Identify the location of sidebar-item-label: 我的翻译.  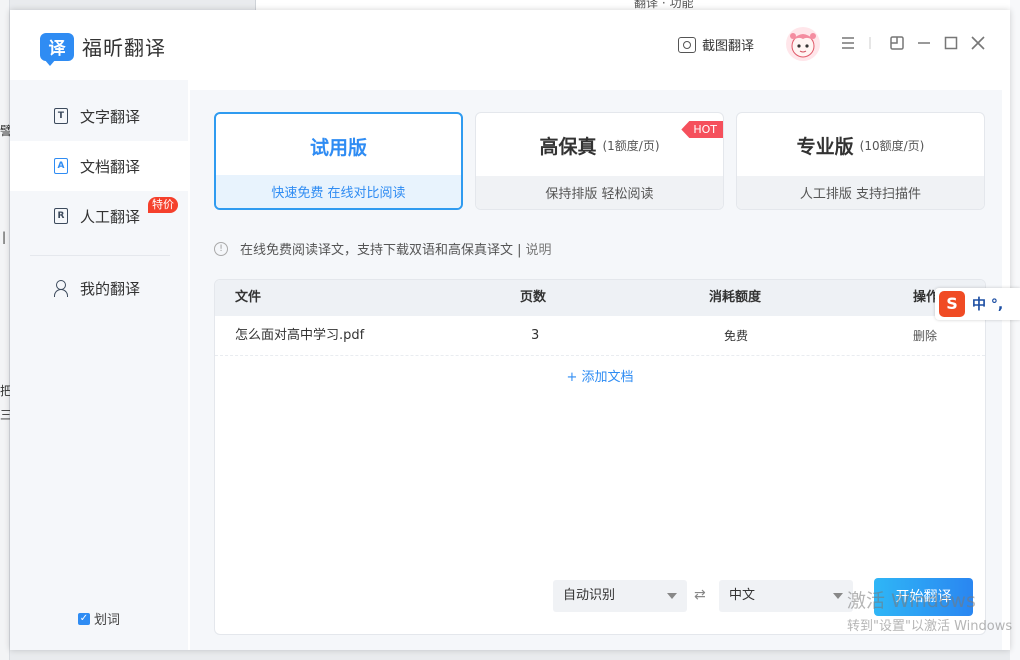
(110, 288).